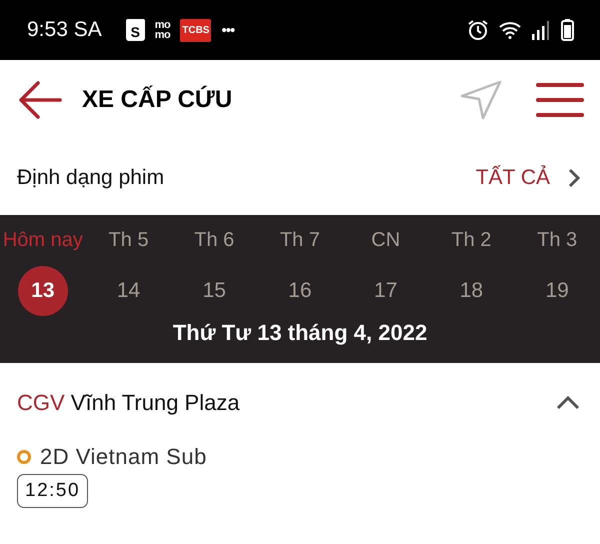 The width and height of the screenshot is (600, 544). Describe the element at coordinates (567, 30) in the screenshot. I see `battery-icon` at that location.